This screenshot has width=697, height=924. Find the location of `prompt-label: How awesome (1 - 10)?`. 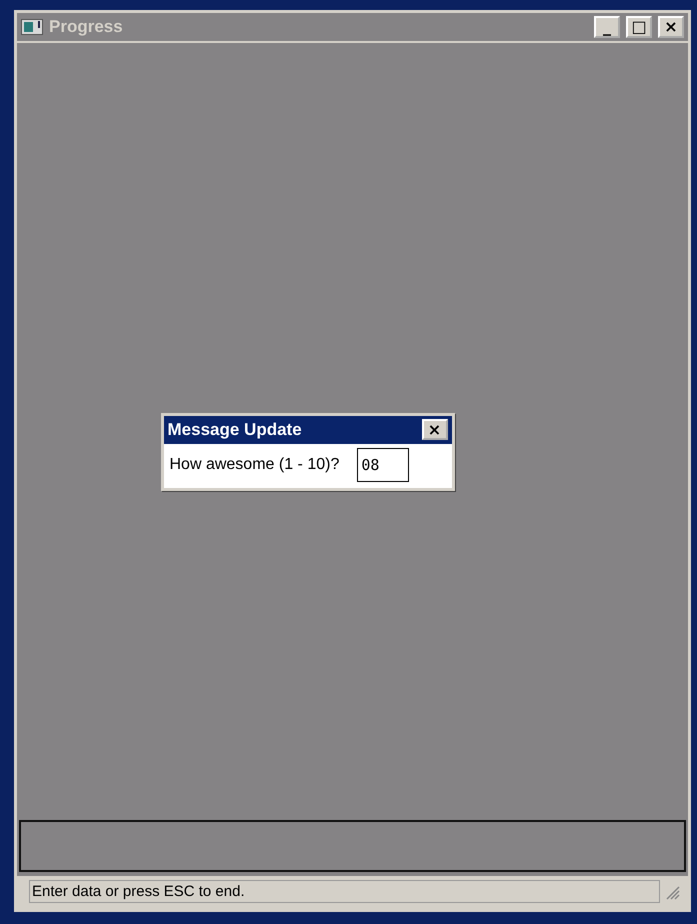

prompt-label: How awesome (1 - 10)? is located at coordinates (255, 465).